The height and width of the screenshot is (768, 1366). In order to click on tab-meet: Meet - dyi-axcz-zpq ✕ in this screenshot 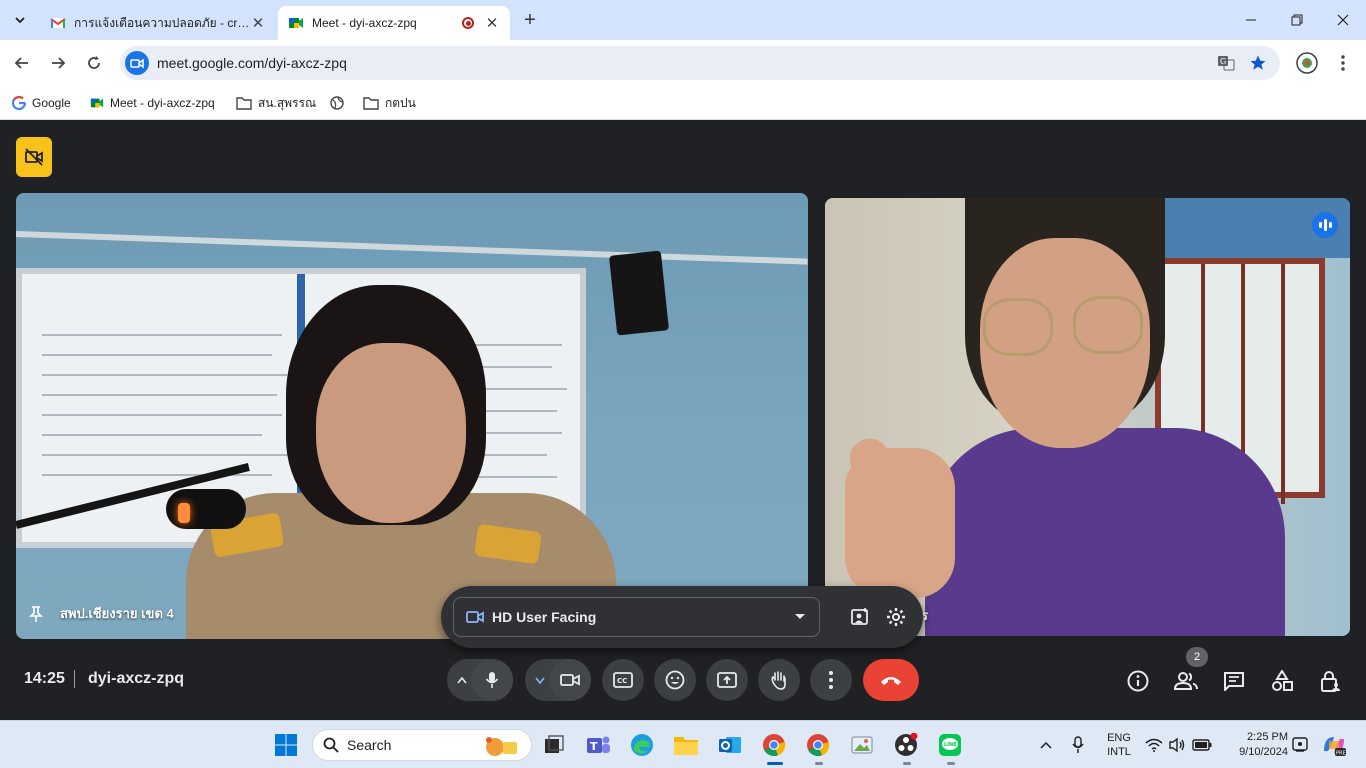, I will do `click(394, 23)`.